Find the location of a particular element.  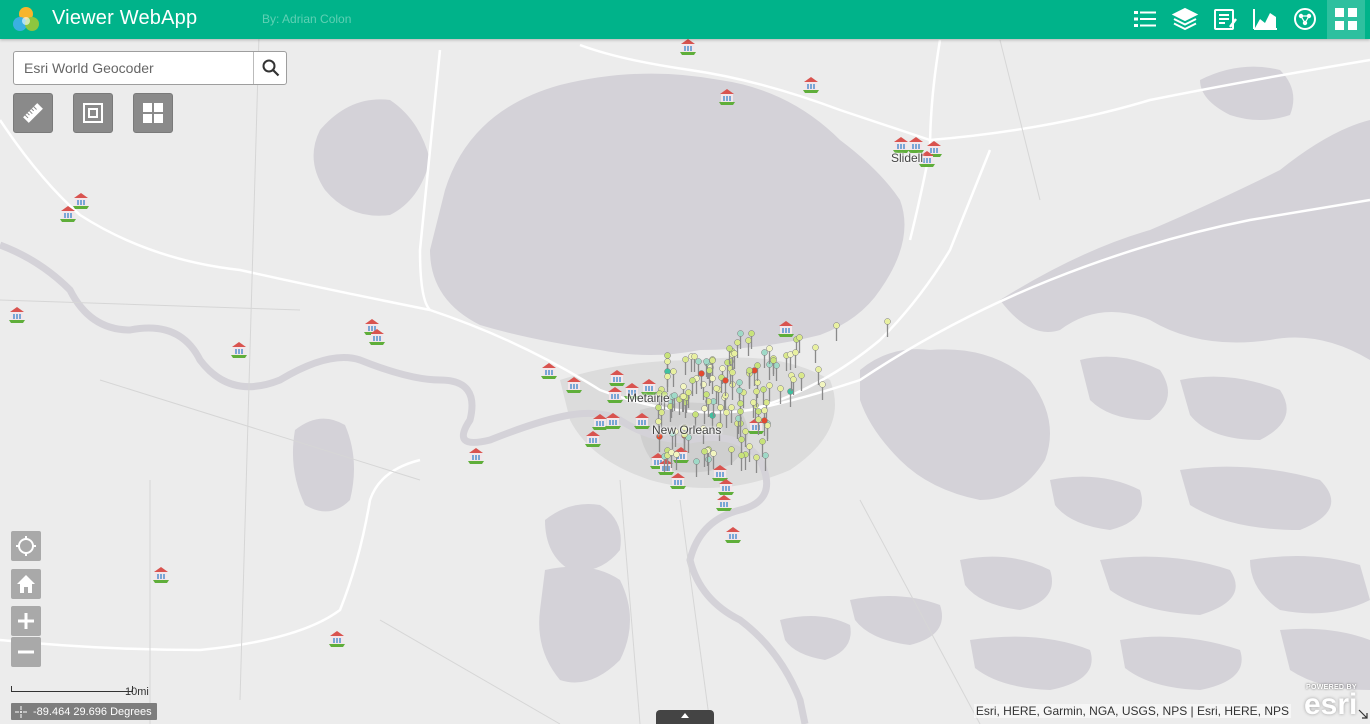

bottom-panel-toggle is located at coordinates (685, 717).